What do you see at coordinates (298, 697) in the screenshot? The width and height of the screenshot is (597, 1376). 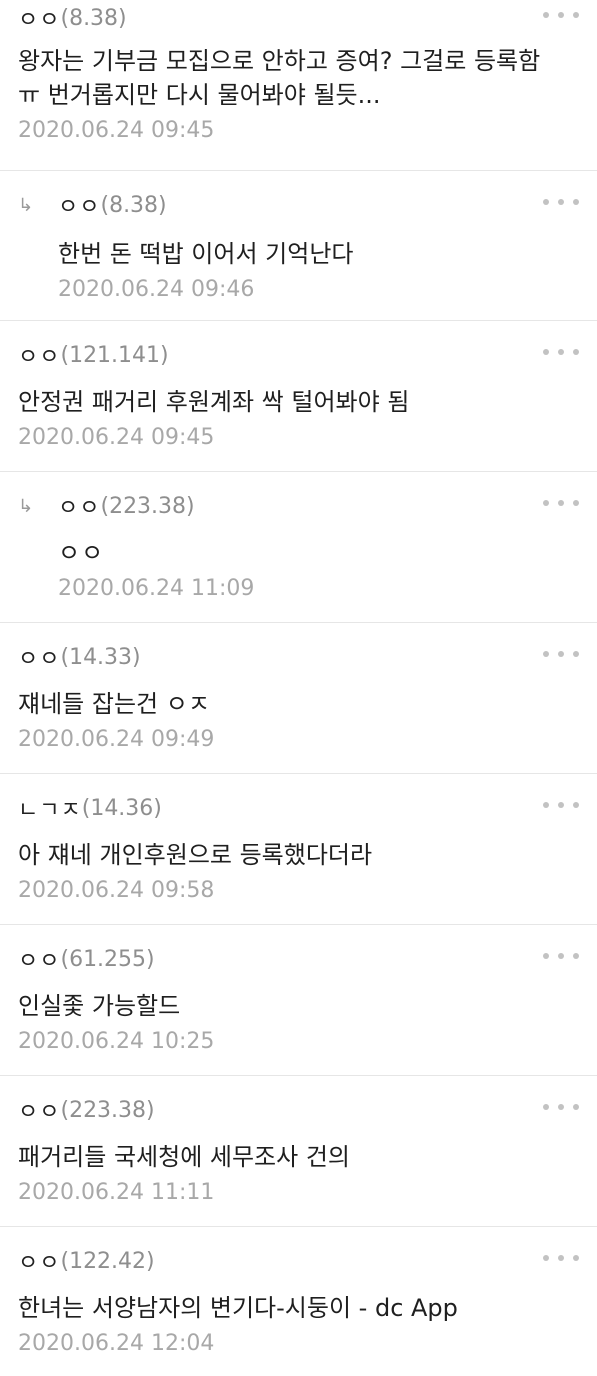 I see `comment-item: ㅇㅇ (14.33) 쟤네들 잡는건 ㅇㅈ 2020.06.24 09:49` at bounding box center [298, 697].